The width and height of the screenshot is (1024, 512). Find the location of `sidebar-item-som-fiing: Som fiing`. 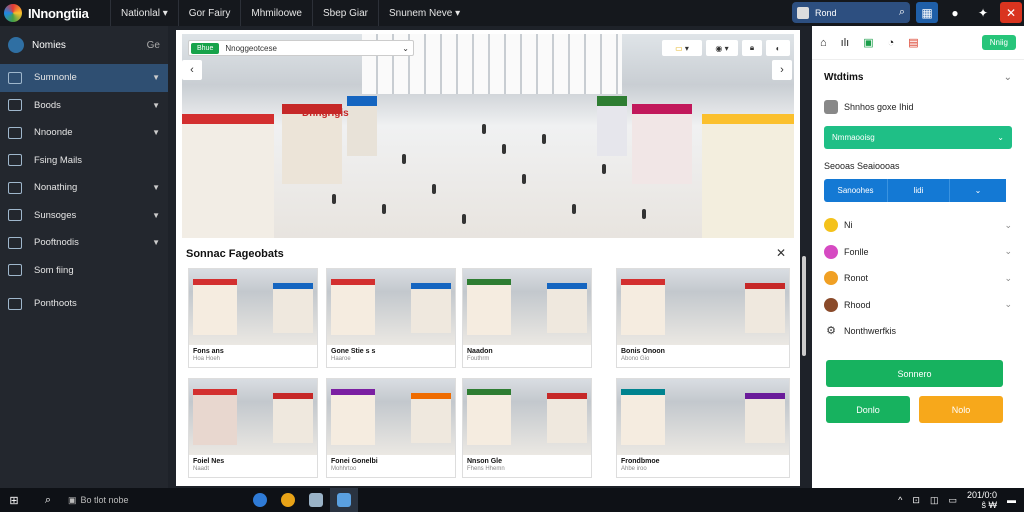

sidebar-item-som-fiing: Som fiing is located at coordinates (84, 271).